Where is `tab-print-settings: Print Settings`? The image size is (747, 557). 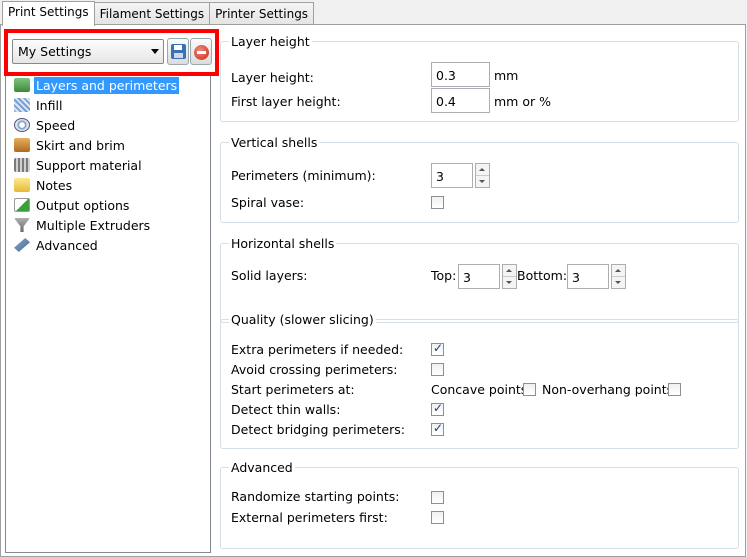
tab-print-settings: Print Settings is located at coordinates (48, 13).